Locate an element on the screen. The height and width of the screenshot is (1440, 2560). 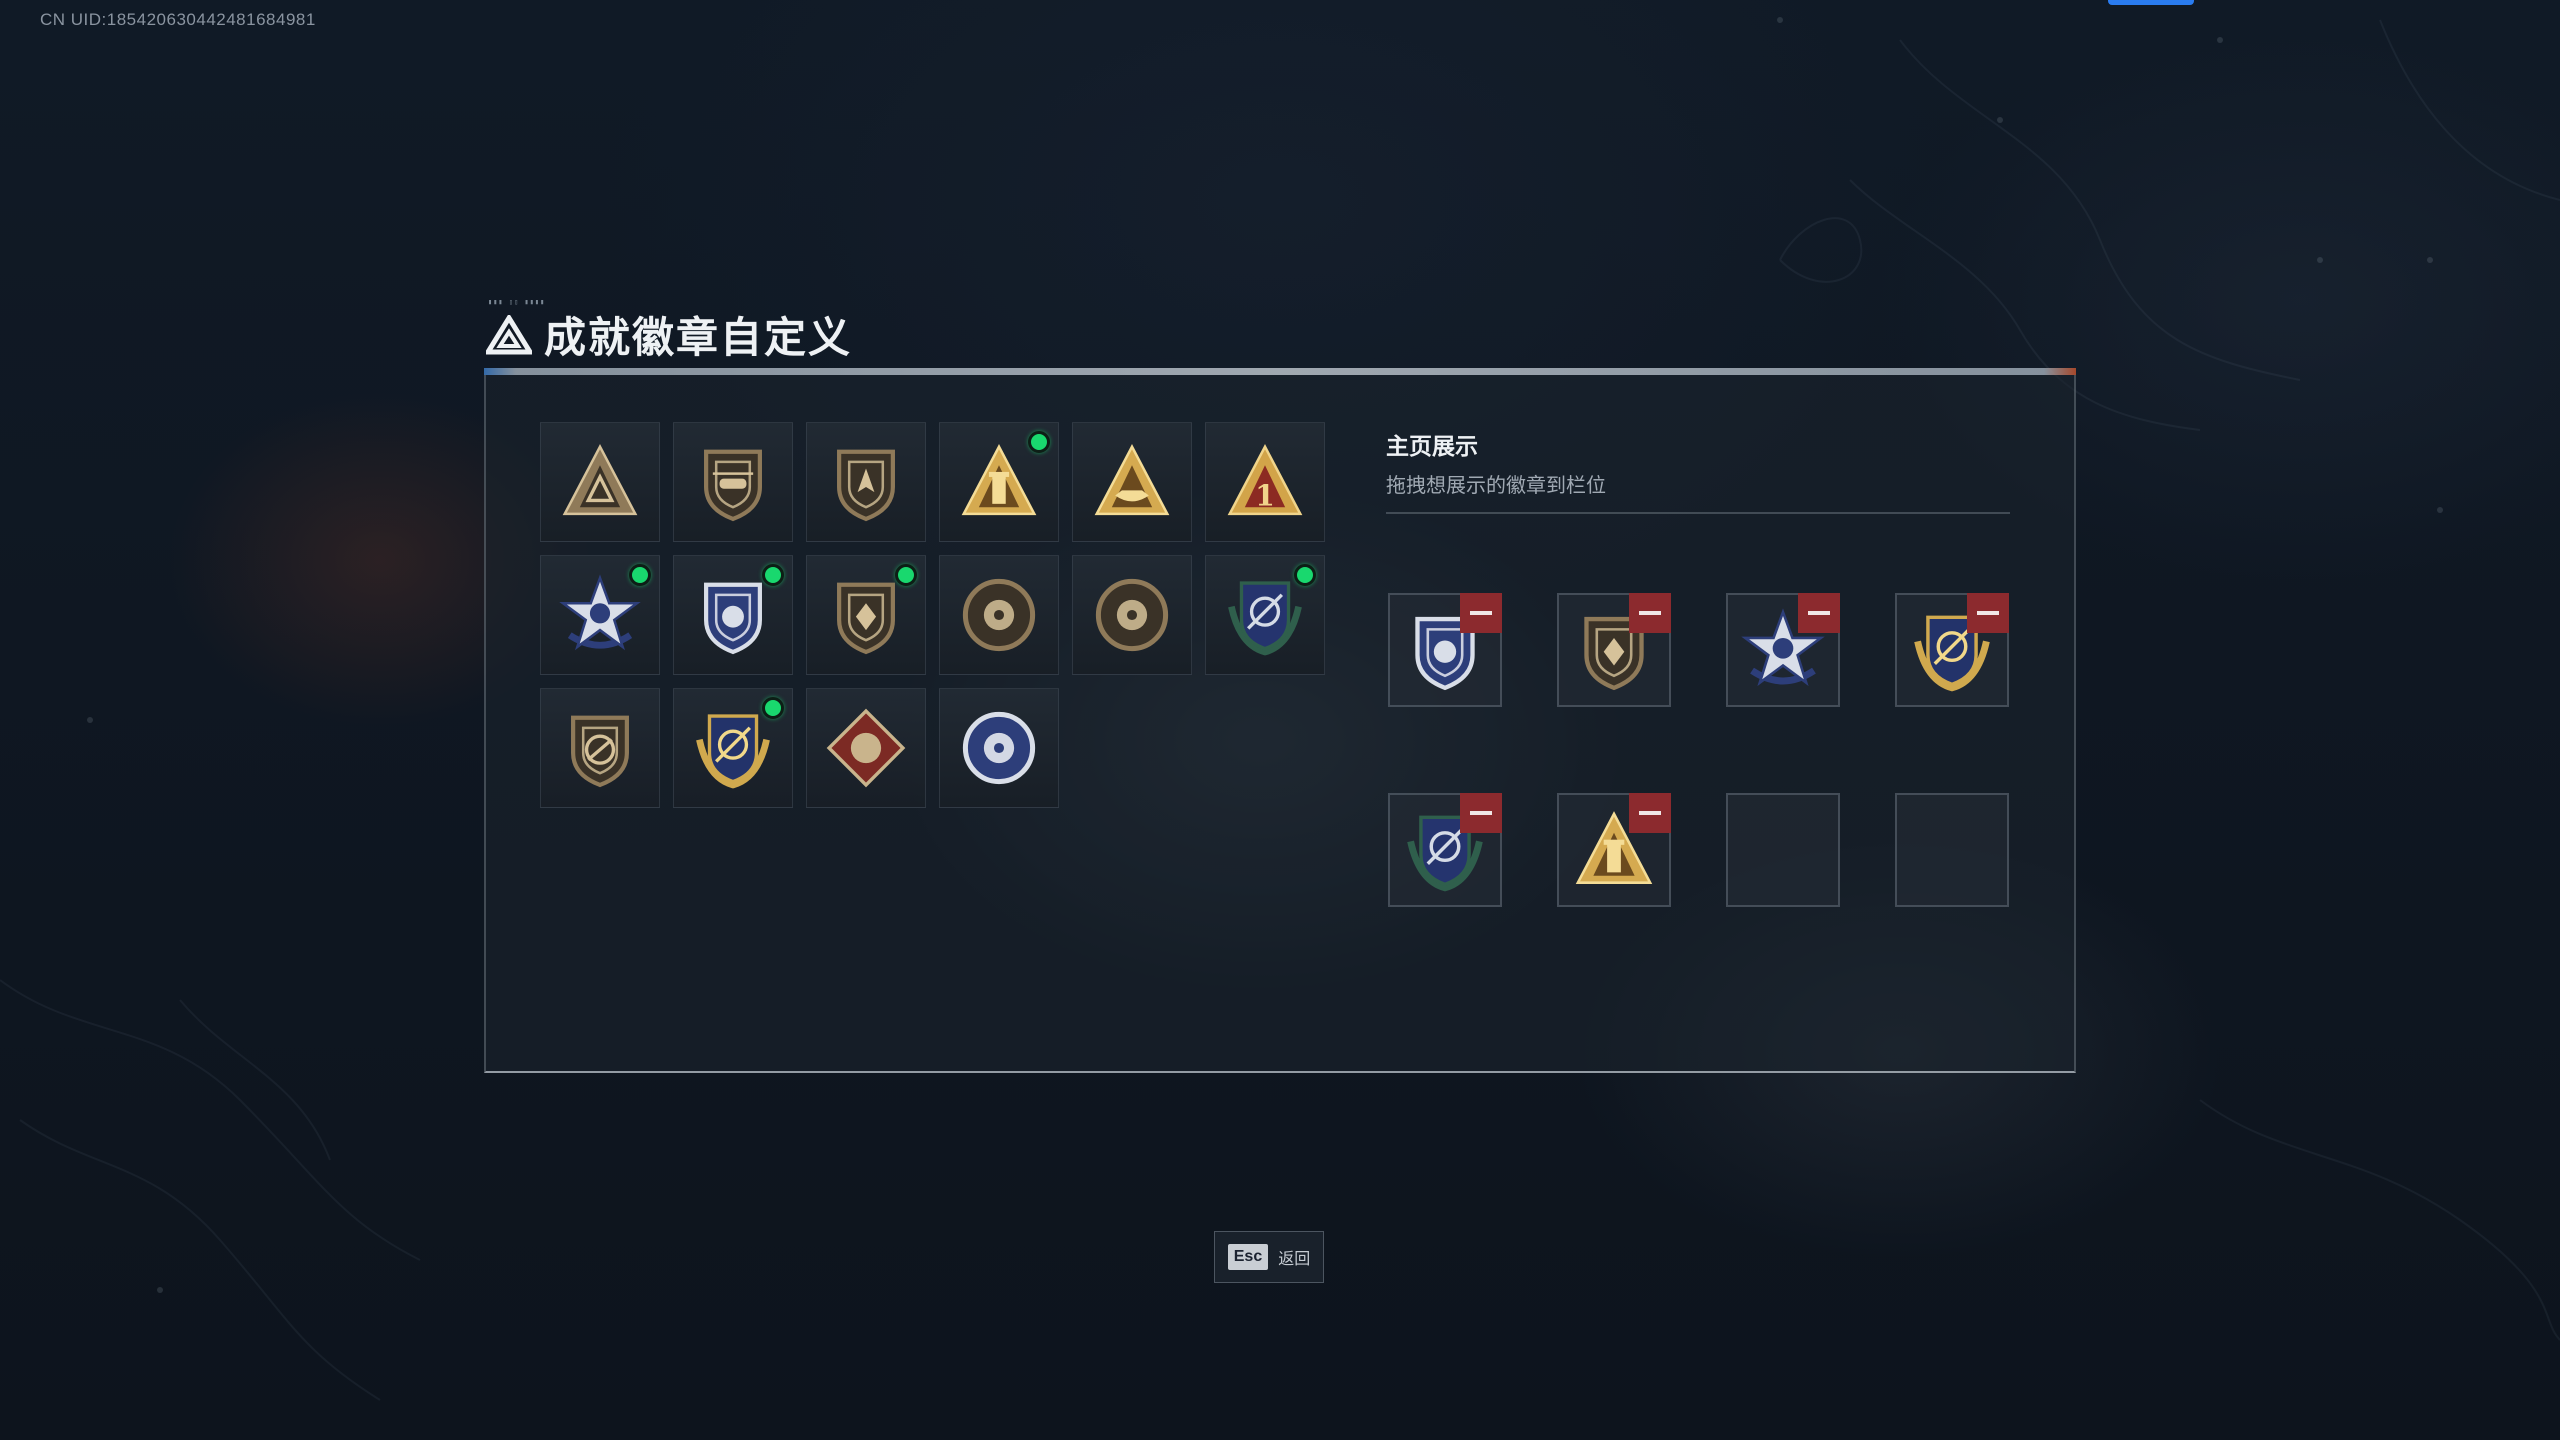
triangle-logo-icon is located at coordinates (509, 334).